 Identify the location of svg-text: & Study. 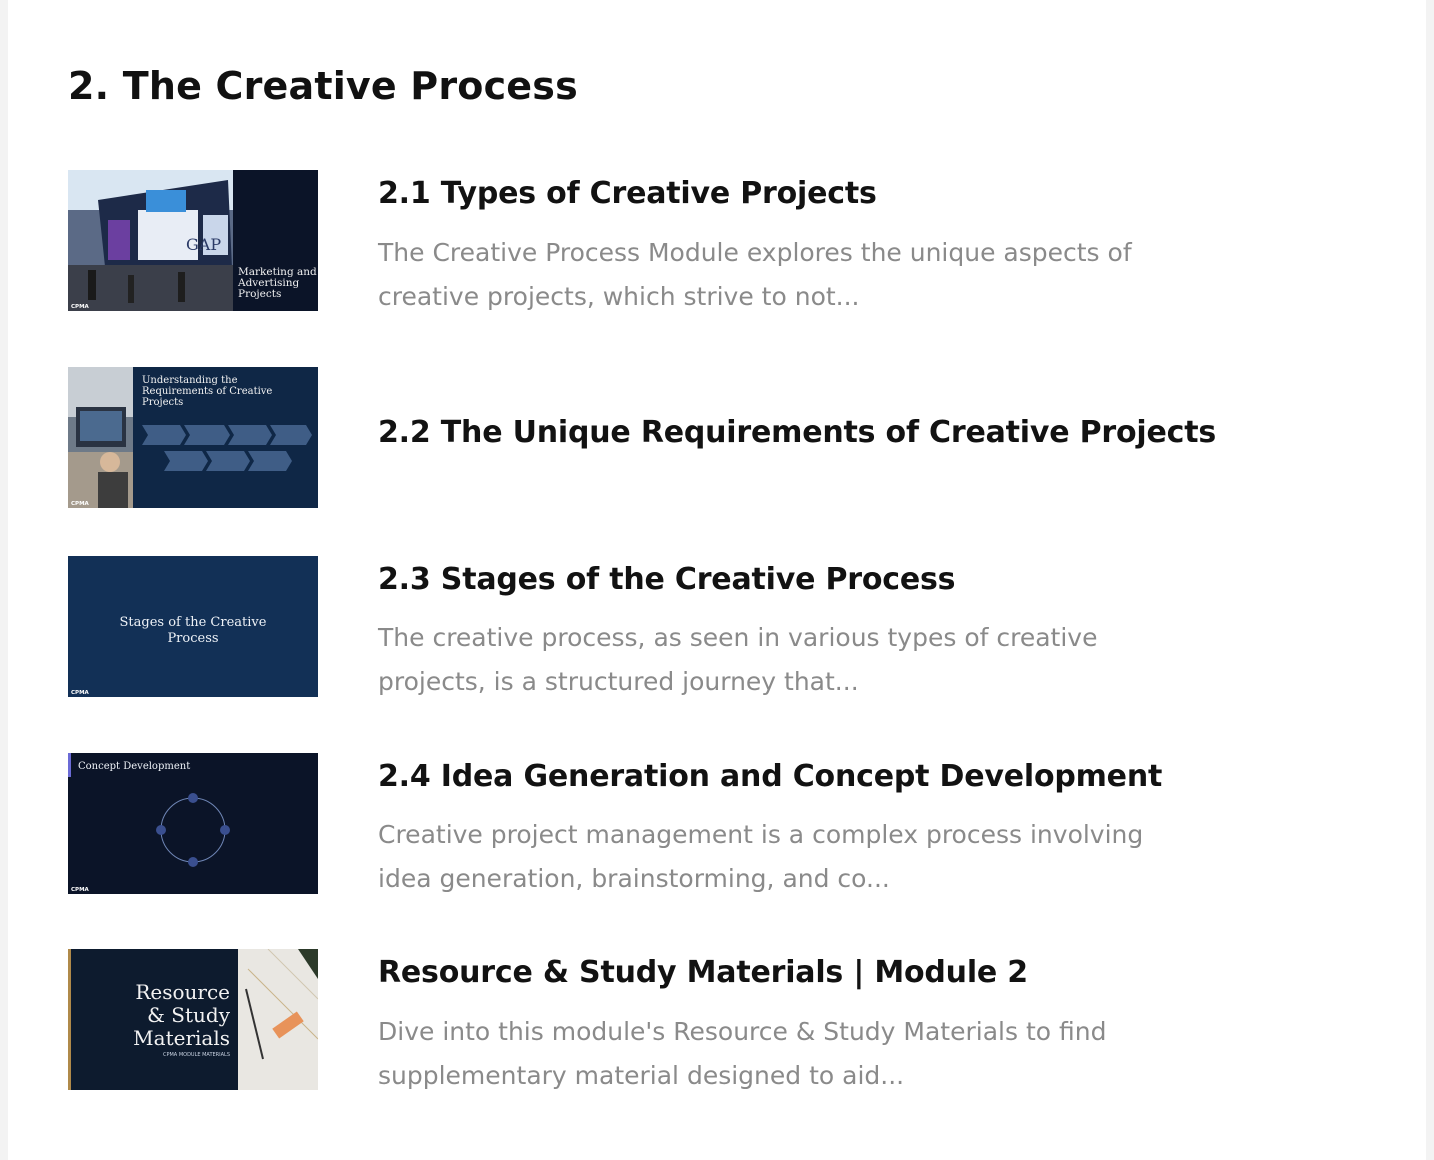
(189, 1015).